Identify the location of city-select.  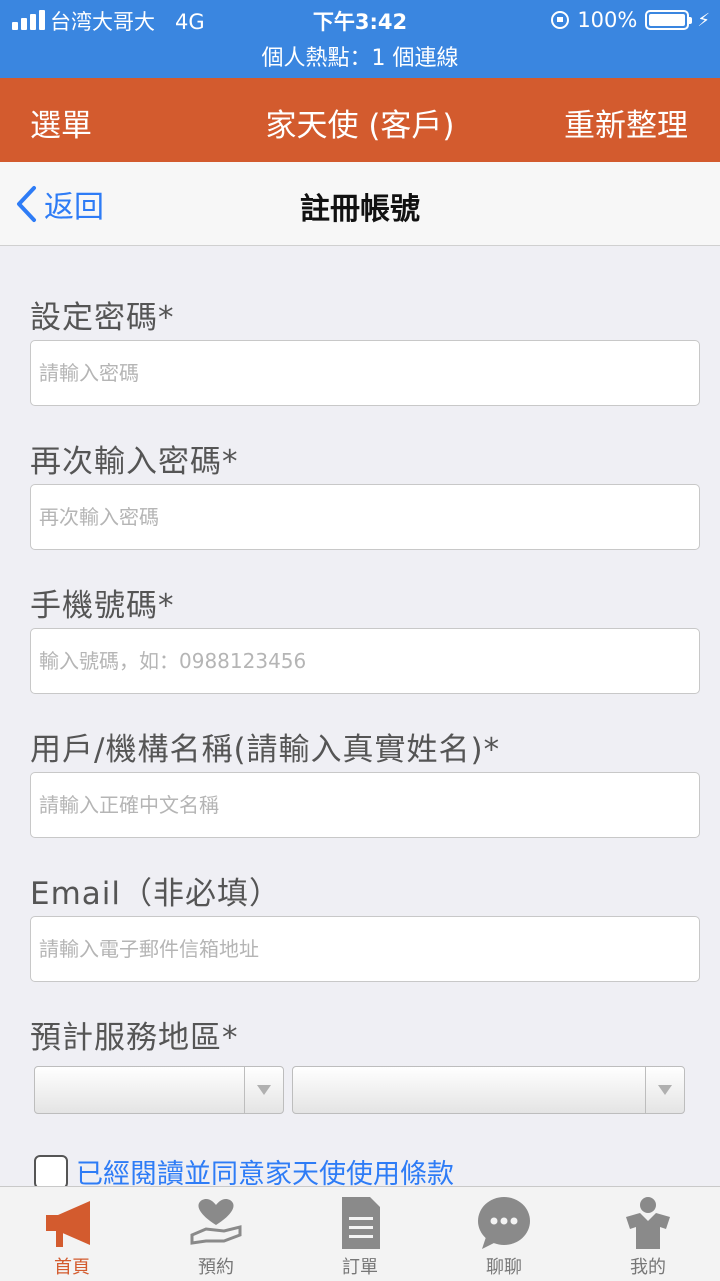
(159, 1090).